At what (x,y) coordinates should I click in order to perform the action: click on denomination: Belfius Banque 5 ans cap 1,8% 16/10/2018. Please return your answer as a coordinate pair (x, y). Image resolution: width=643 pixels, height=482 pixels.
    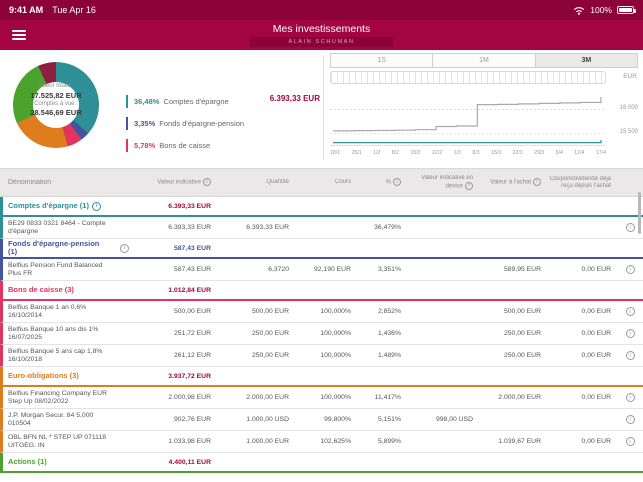
    Looking at the image, I should click on (55, 355).